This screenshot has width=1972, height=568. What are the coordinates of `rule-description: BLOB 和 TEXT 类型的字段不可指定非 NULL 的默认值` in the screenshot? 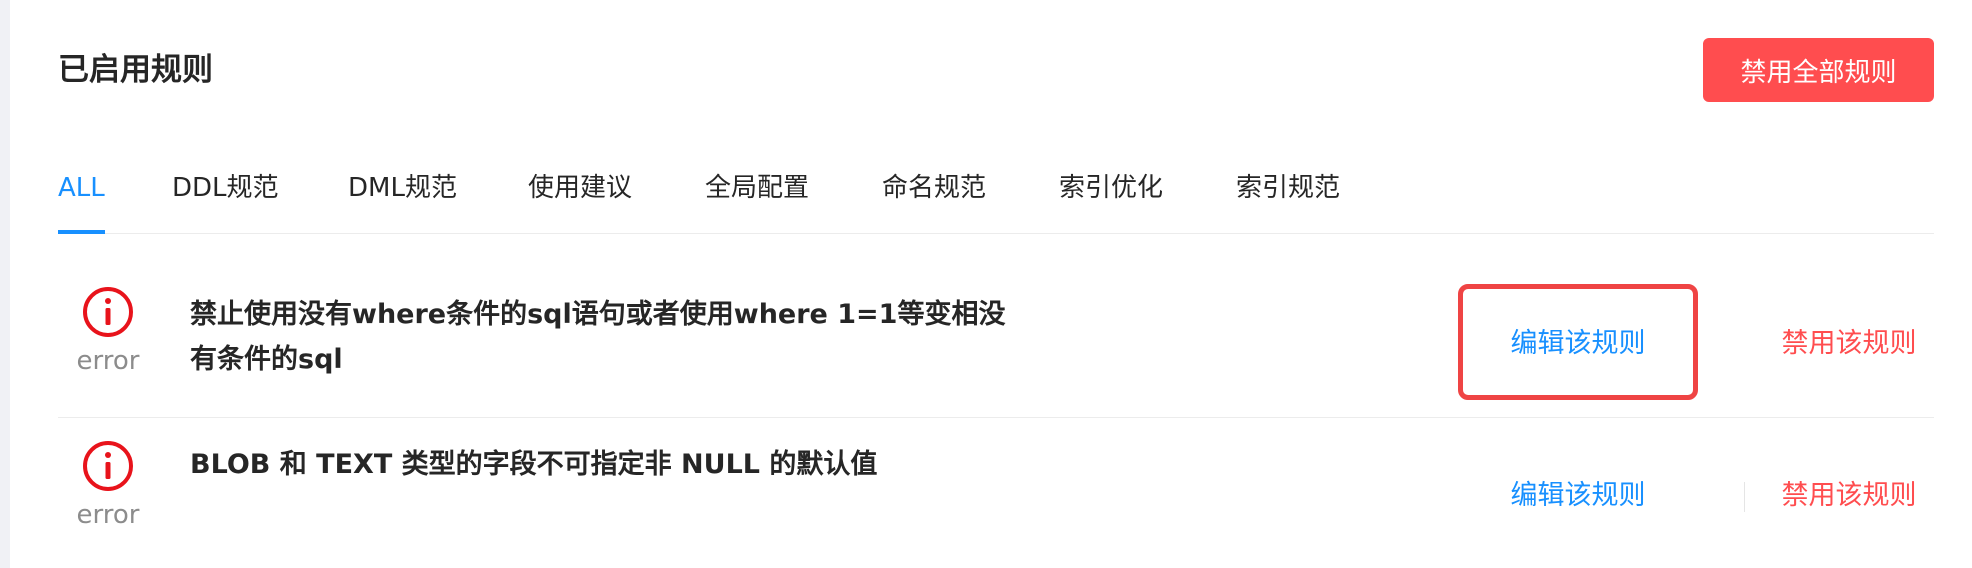 It's located at (620, 464).